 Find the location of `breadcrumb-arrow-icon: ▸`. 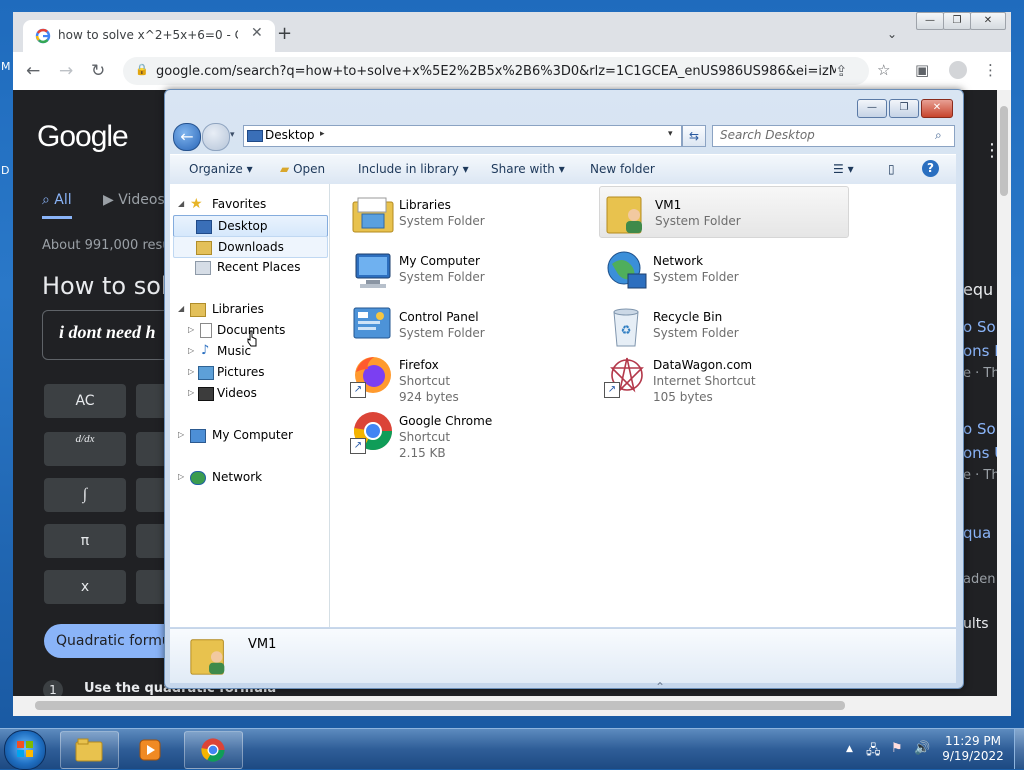

breadcrumb-arrow-icon: ▸ is located at coordinates (322, 134).